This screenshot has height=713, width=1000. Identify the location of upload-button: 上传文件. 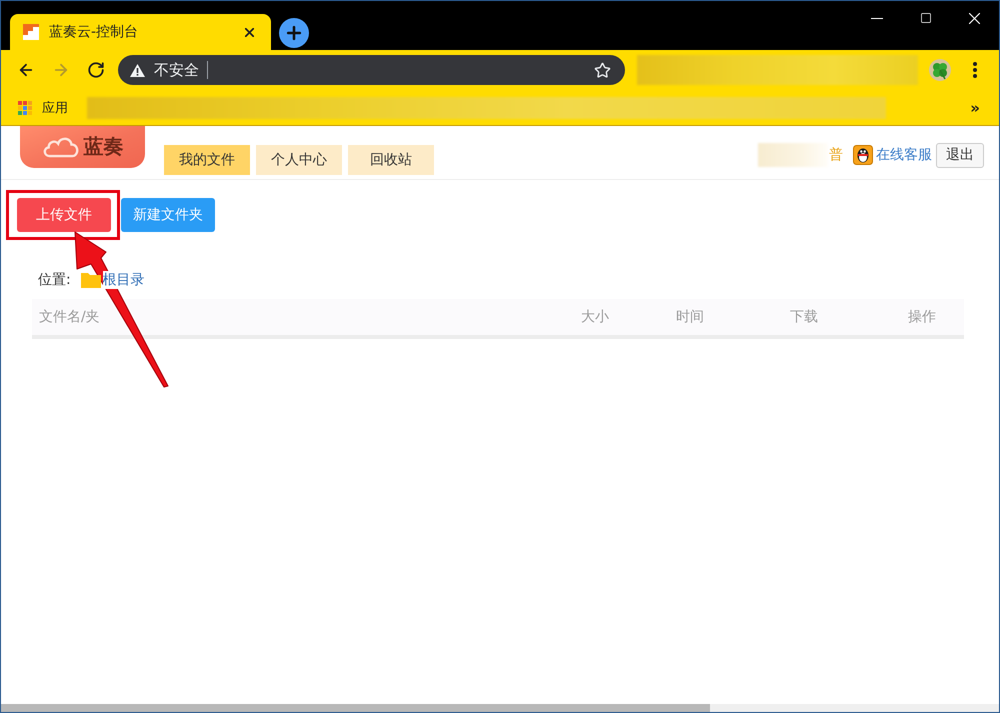
(64, 215).